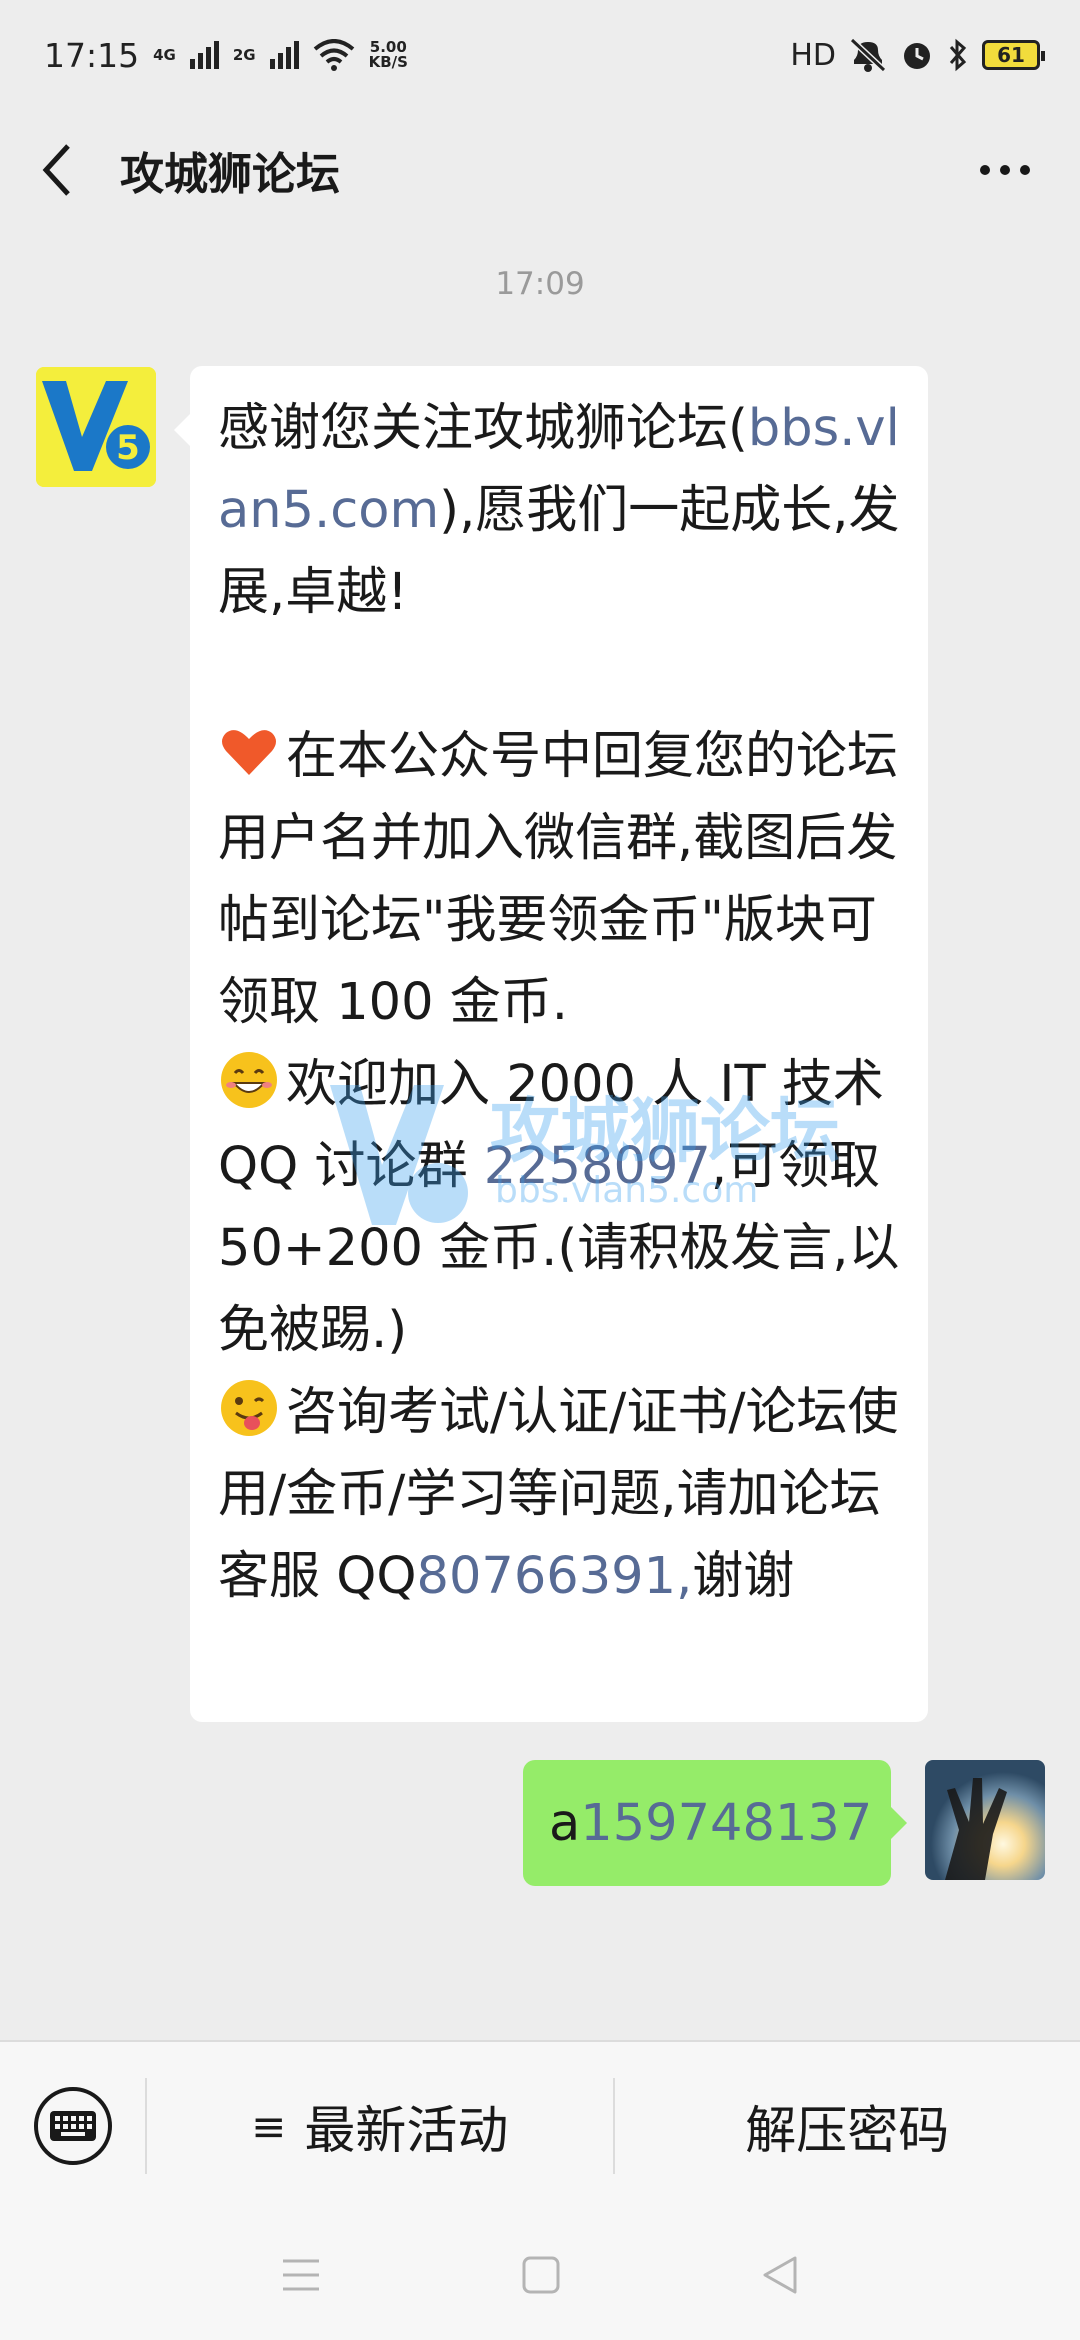  Describe the element at coordinates (780, 2275) in the screenshot. I see `back-nav-icon` at that location.